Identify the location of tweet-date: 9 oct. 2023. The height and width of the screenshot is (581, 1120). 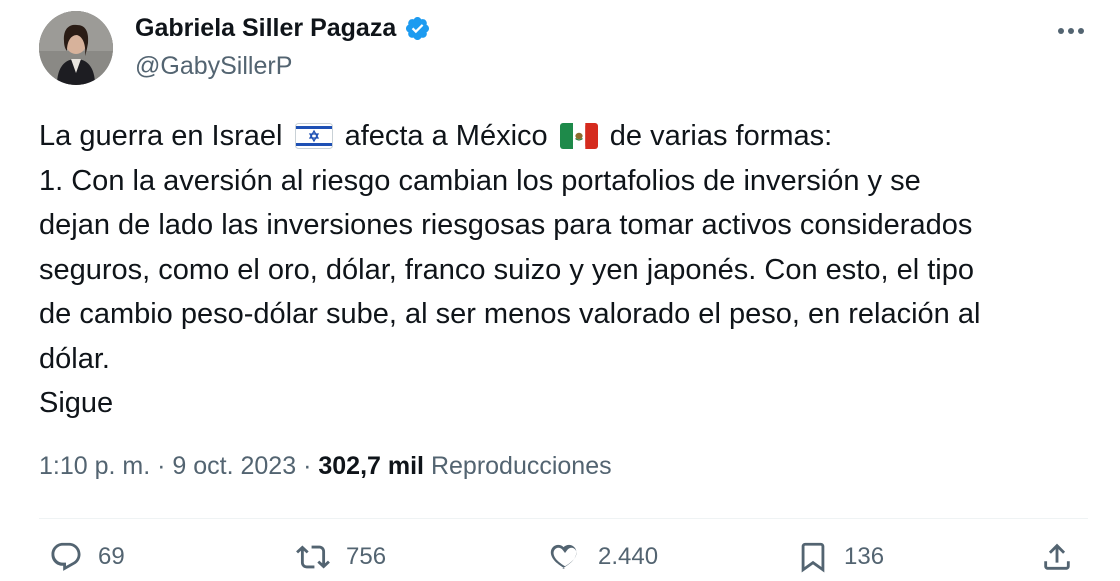
(234, 466).